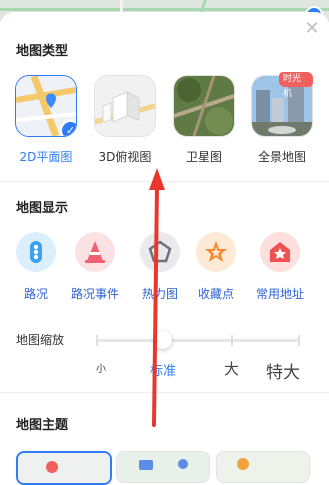 The image size is (329, 485). What do you see at coordinates (125, 157) in the screenshot?
I see `map-type-label: 3D俯视图` at bounding box center [125, 157].